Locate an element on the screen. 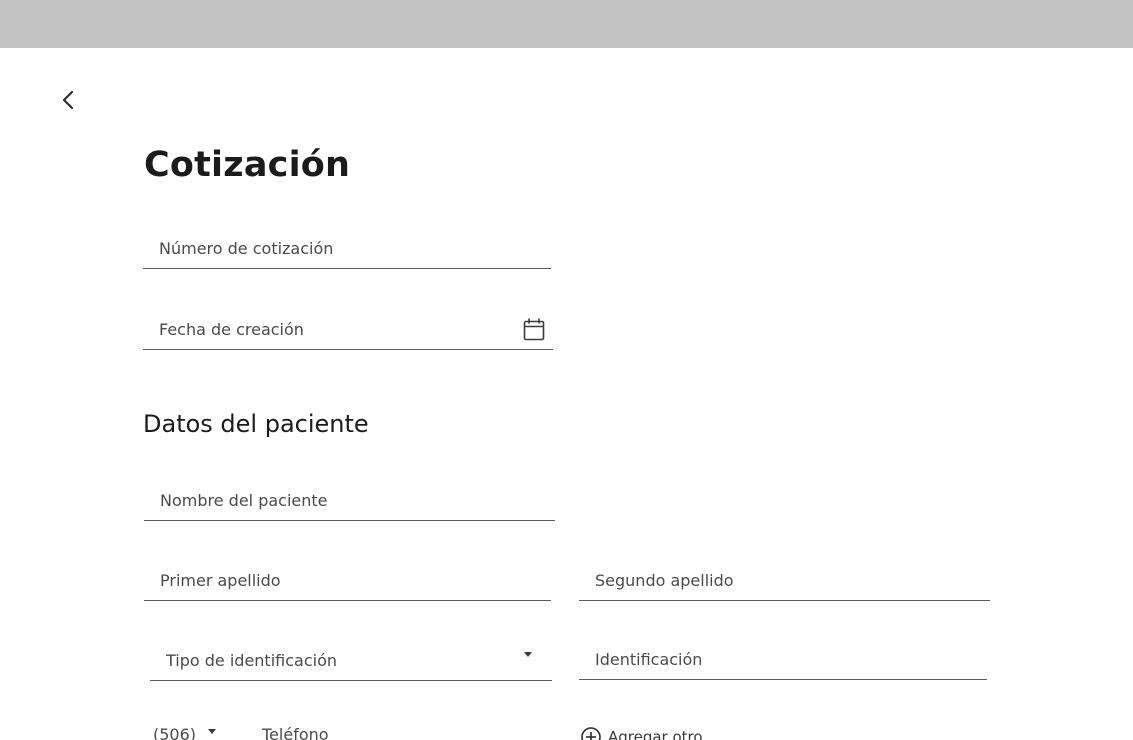 This screenshot has height=740, width=1133. creation-date-field: Fecha de creación is located at coordinates (348, 330).